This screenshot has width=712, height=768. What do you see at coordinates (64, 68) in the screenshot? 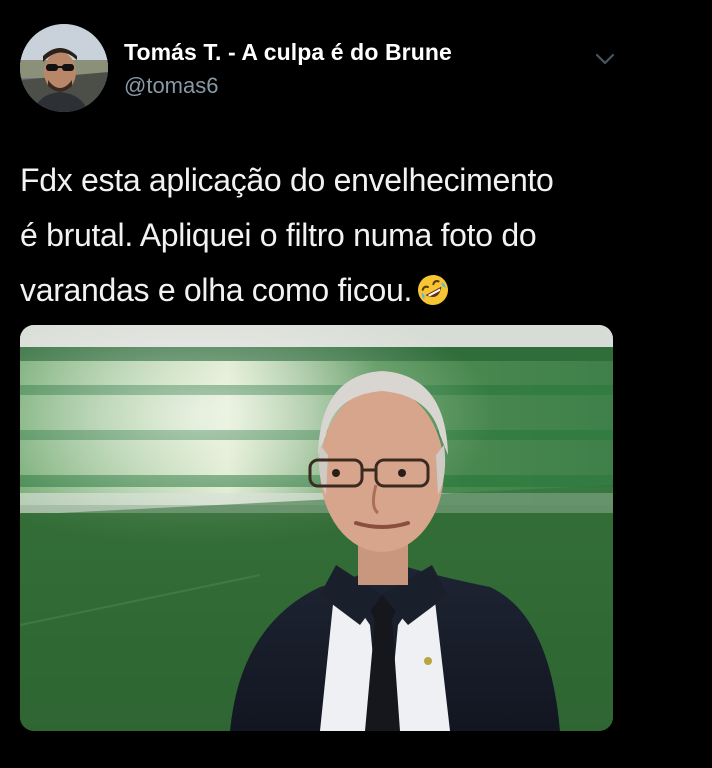
I see `avatar` at bounding box center [64, 68].